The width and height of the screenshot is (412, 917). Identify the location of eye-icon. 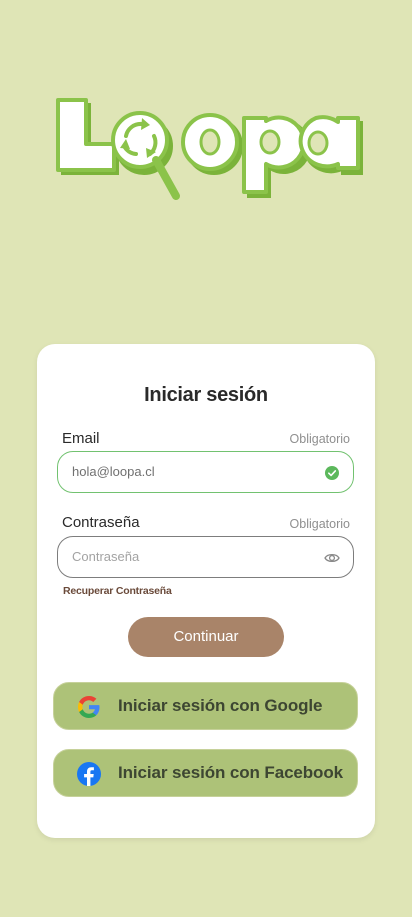
(332, 558).